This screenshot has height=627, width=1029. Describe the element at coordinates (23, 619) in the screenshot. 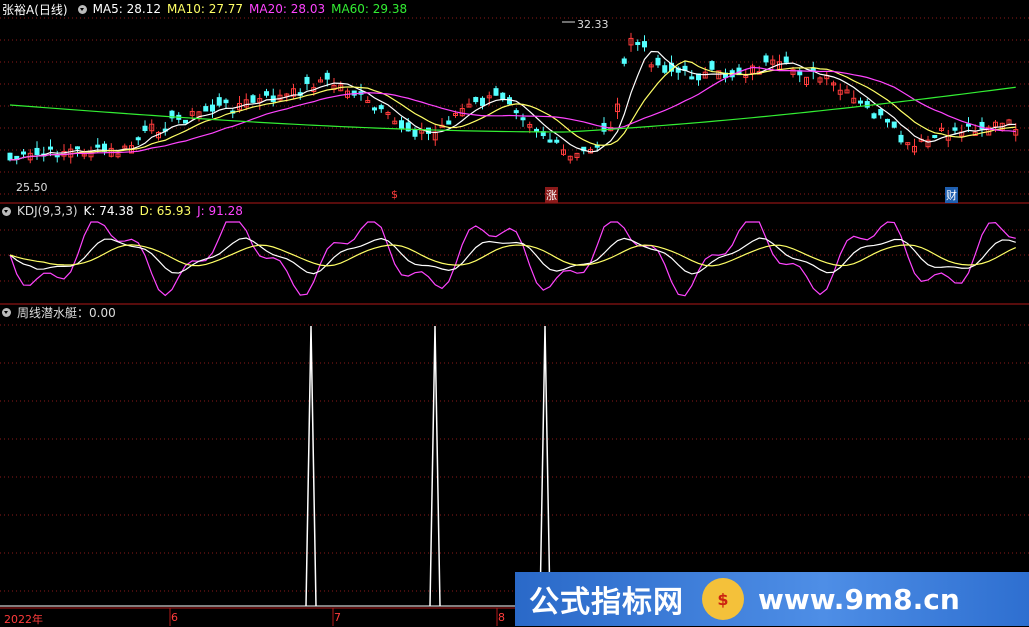

I see `x-axis-label-year: 2022年` at that location.